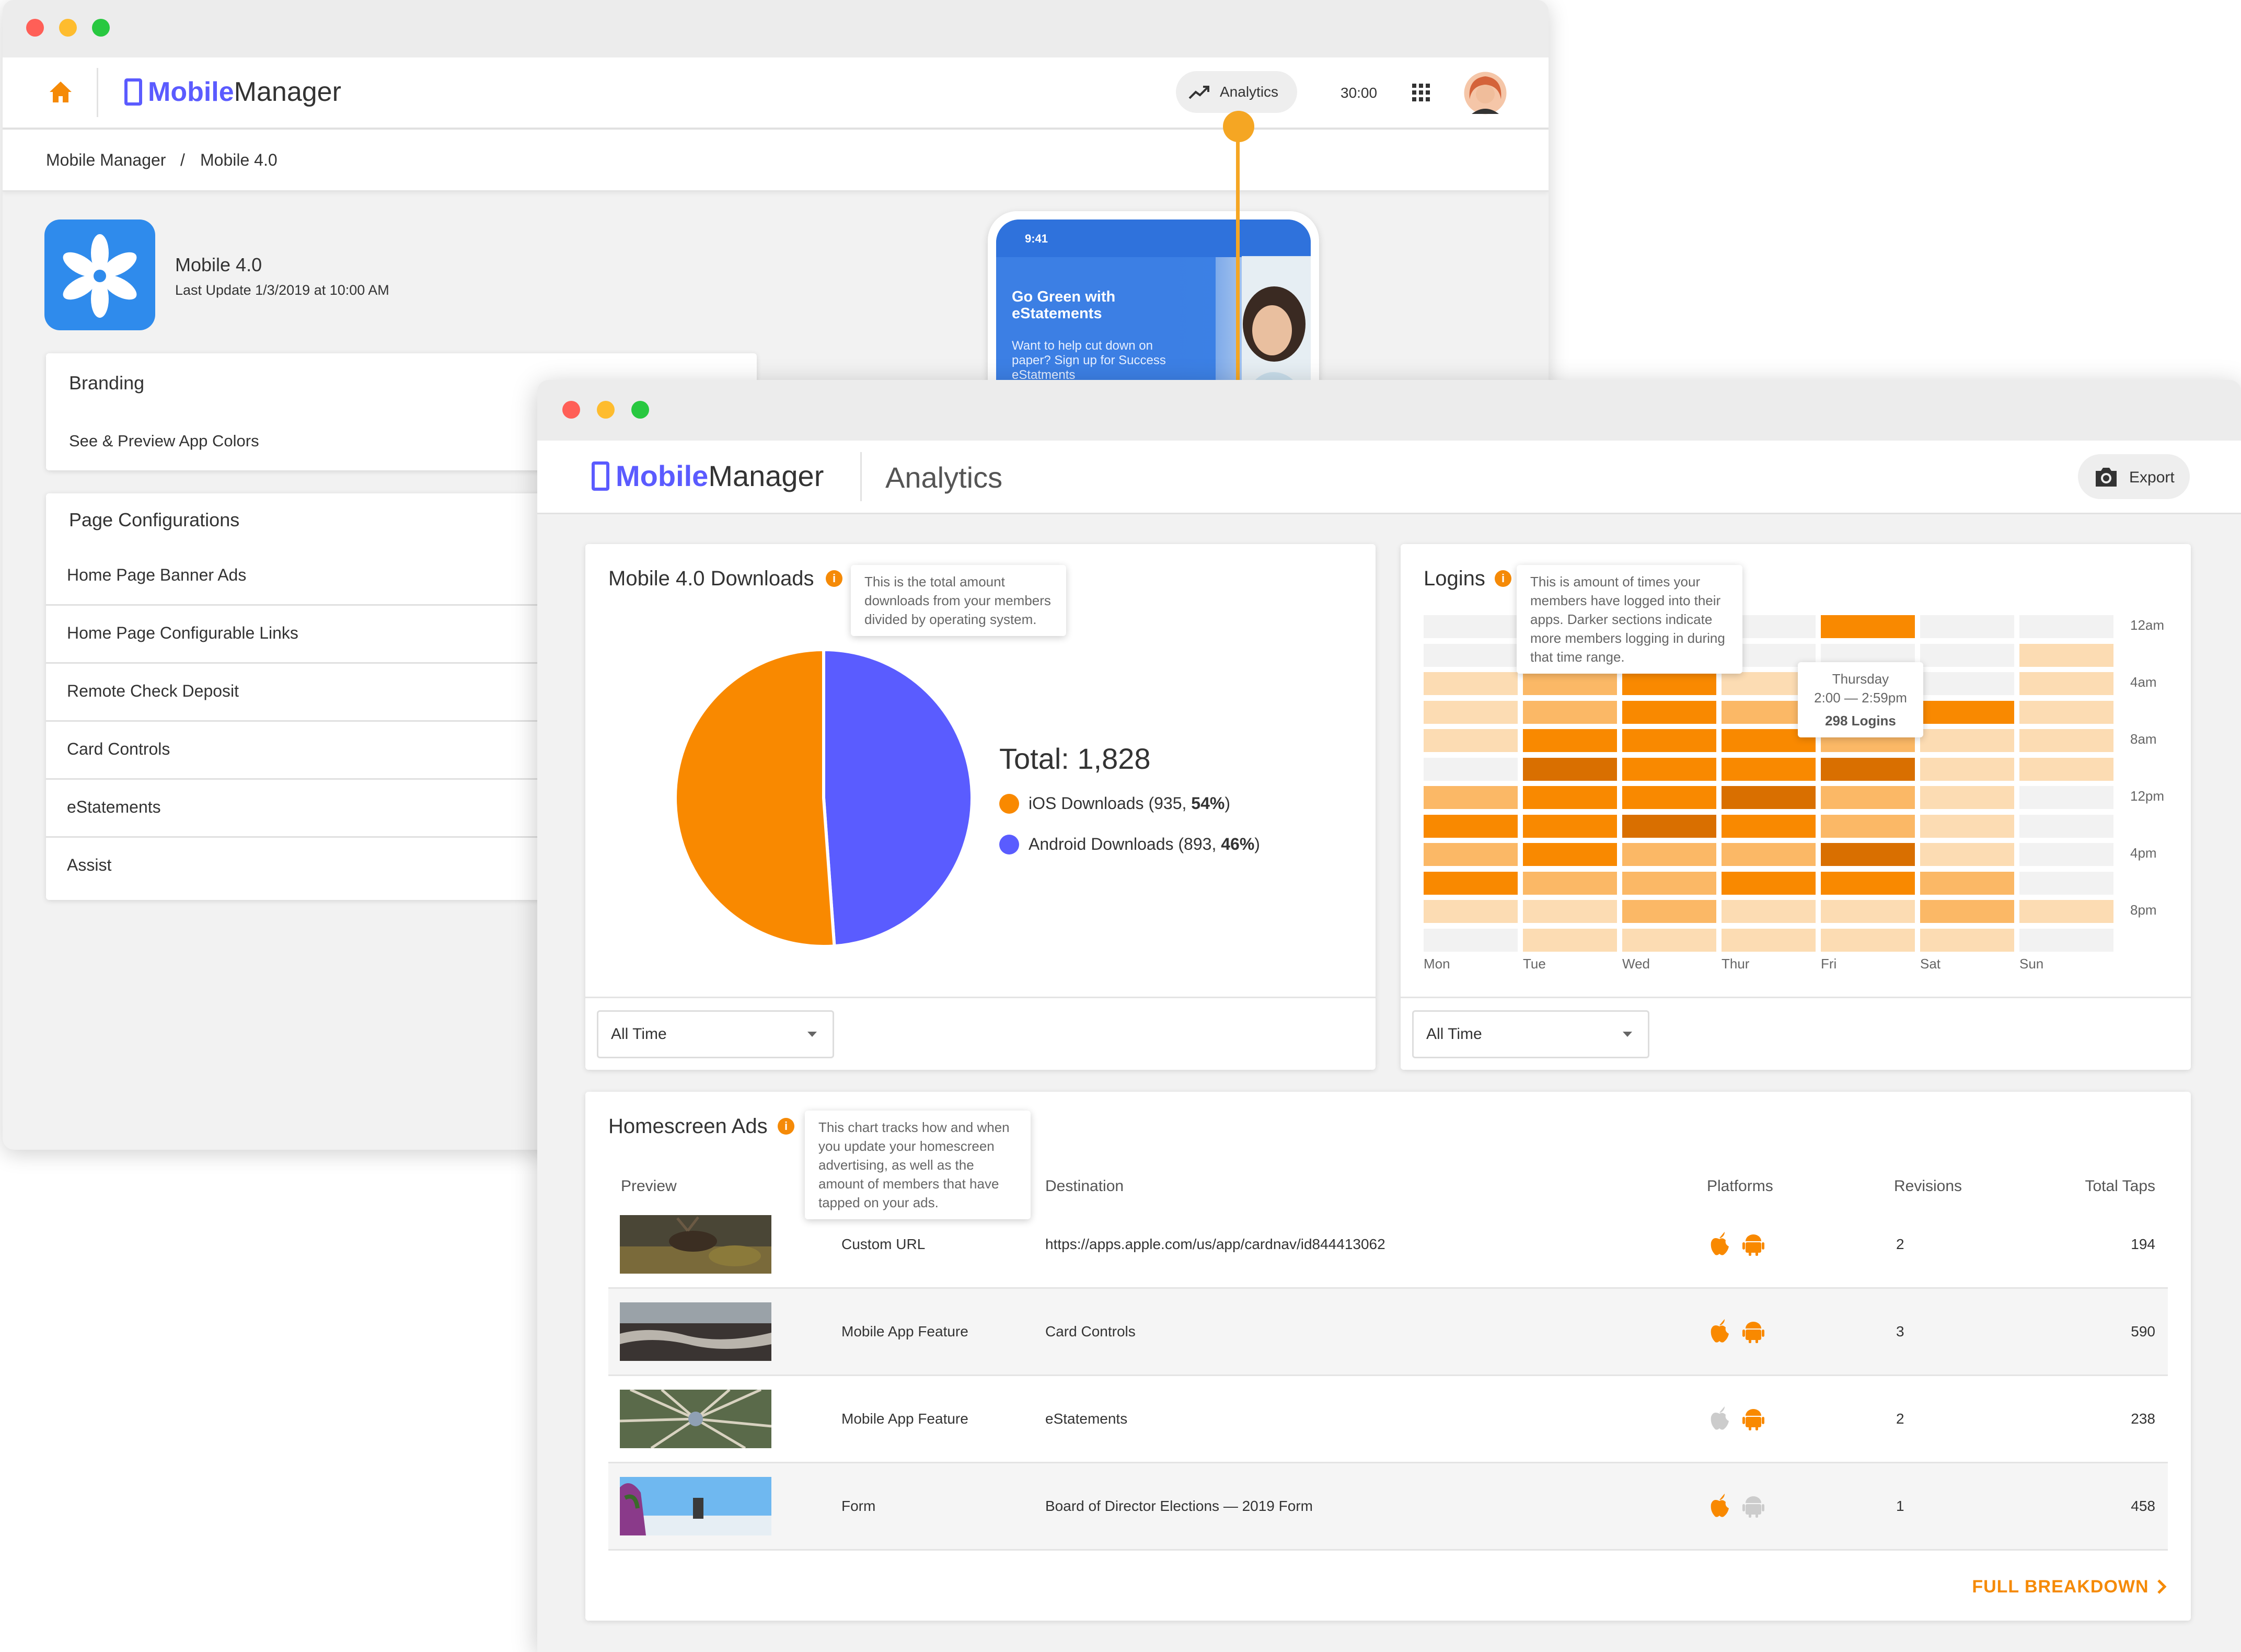 This screenshot has height=1652, width=2241. Describe the element at coordinates (755, 798) in the screenshot. I see `pie-slice-ios` at that location.